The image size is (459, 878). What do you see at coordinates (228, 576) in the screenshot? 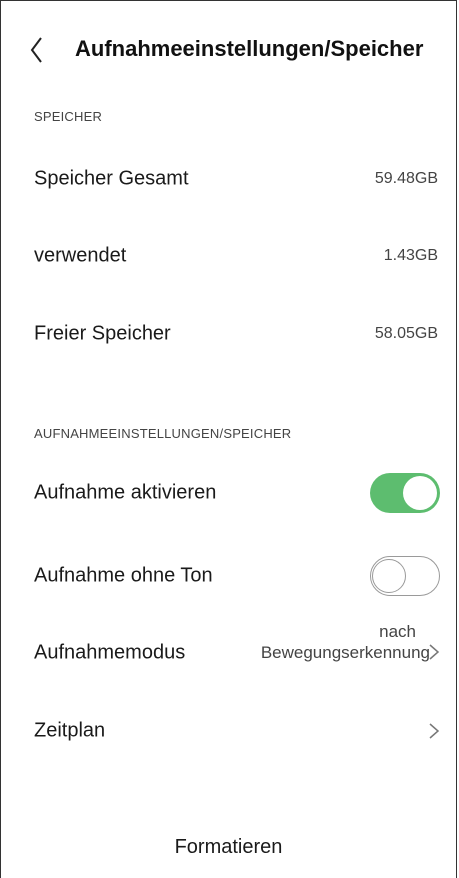
I see `recording-mute-row: Aufnahme ohne Ton` at bounding box center [228, 576].